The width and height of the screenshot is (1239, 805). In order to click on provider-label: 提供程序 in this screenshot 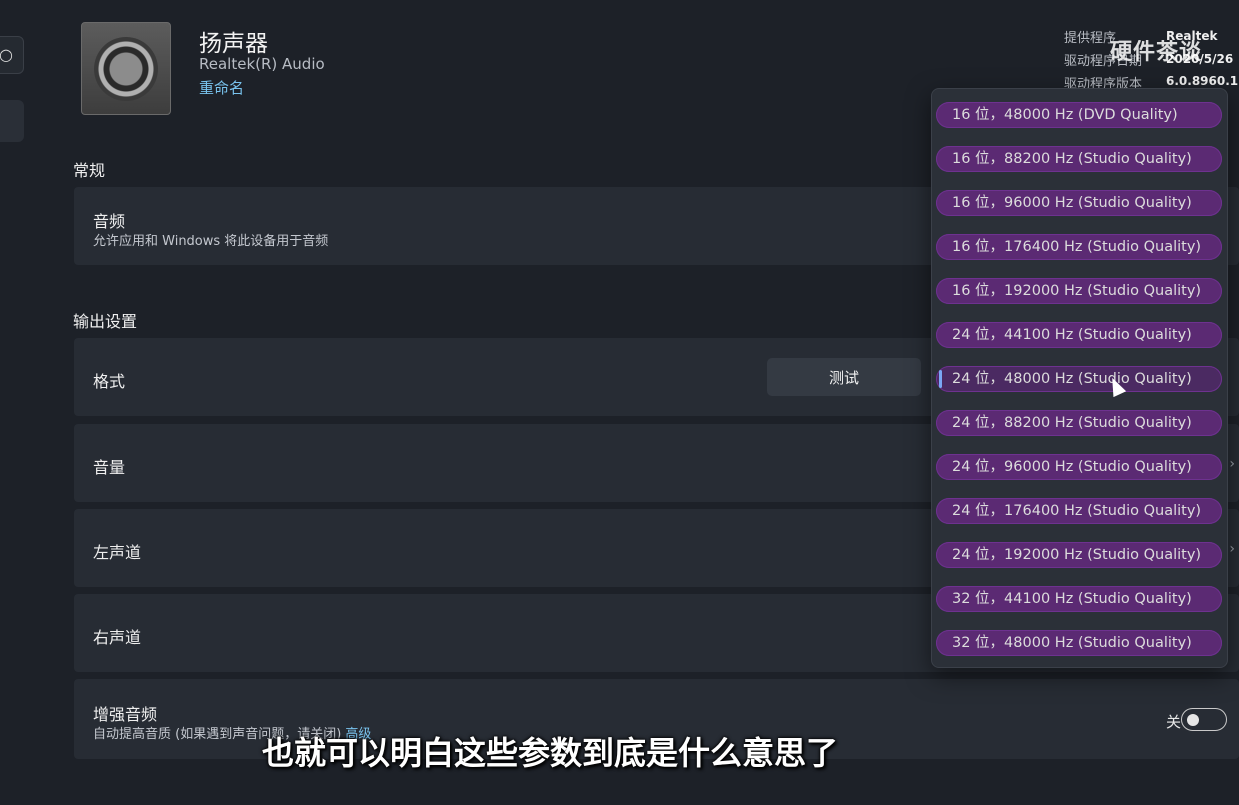, I will do `click(1090, 38)`.